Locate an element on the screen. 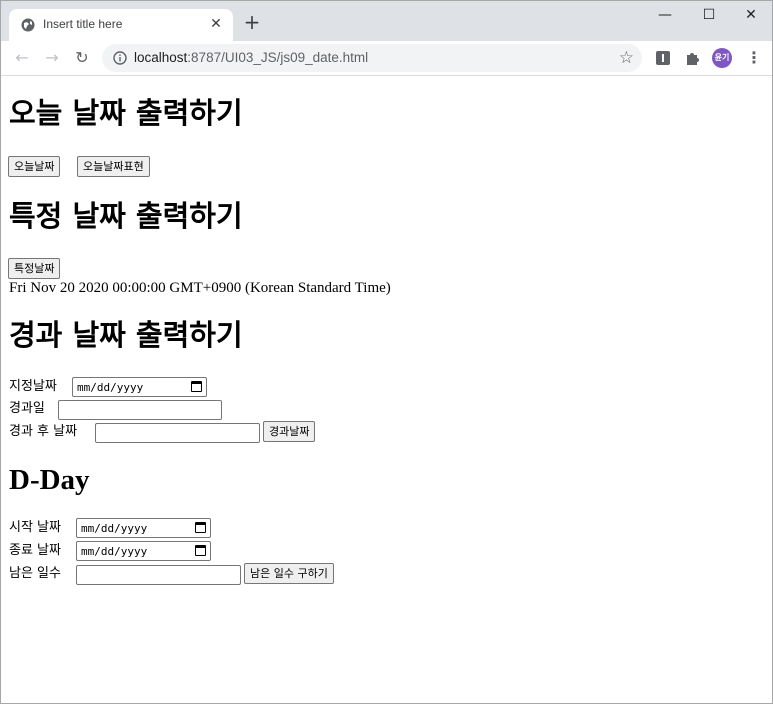 The image size is (773, 704). back-arrow-icon: ← is located at coordinates (22, 58).